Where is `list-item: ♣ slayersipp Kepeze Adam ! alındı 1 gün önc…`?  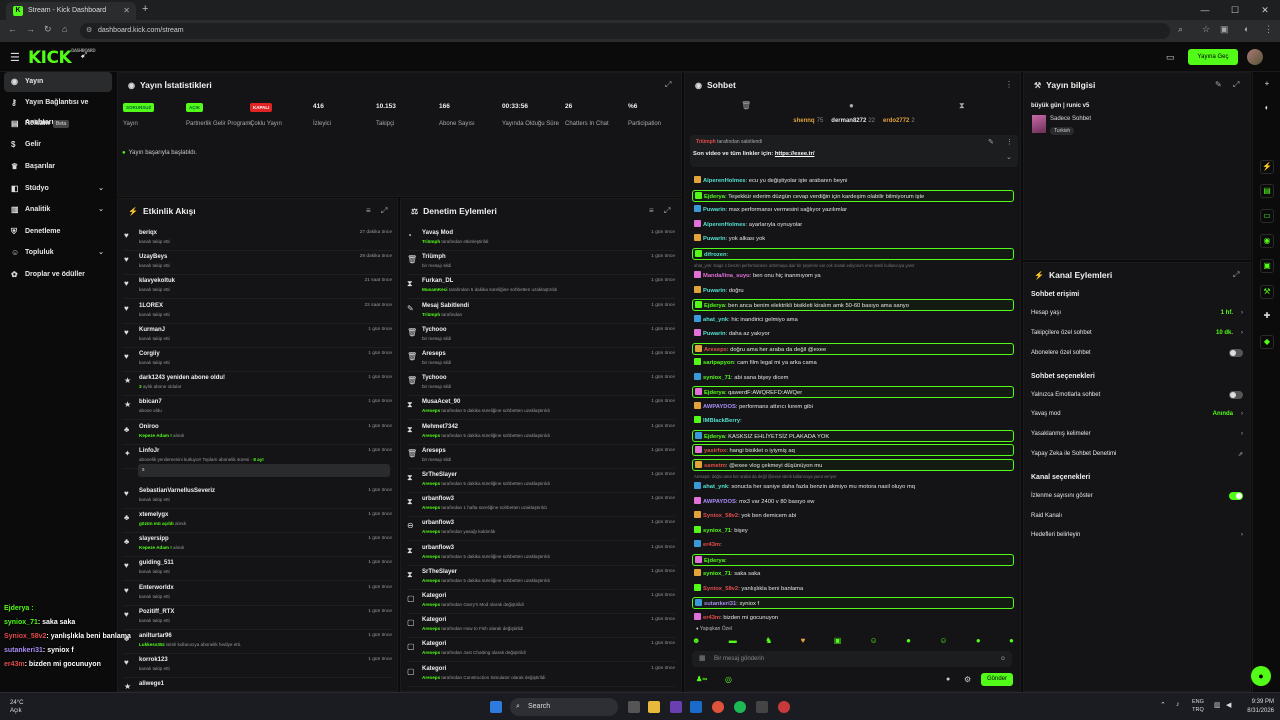 list-item: ♣ slayersipp Kepeze Adam ! alındı 1 gün önc… is located at coordinates (258, 545).